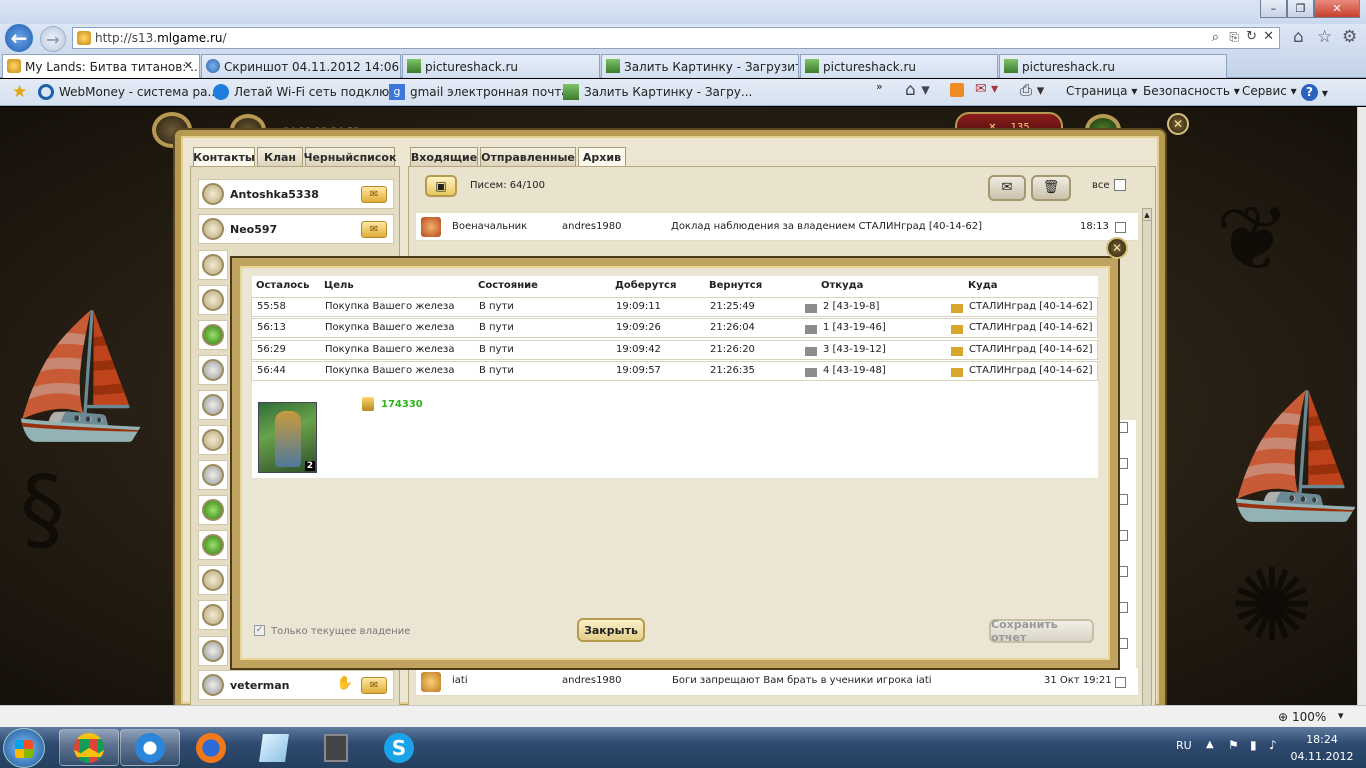 Image resolution: width=1366 pixels, height=768 pixels. Describe the element at coordinates (101, 66) in the screenshot. I see `tab-mylands: My Lands: Битва титанов: ... ✕` at that location.